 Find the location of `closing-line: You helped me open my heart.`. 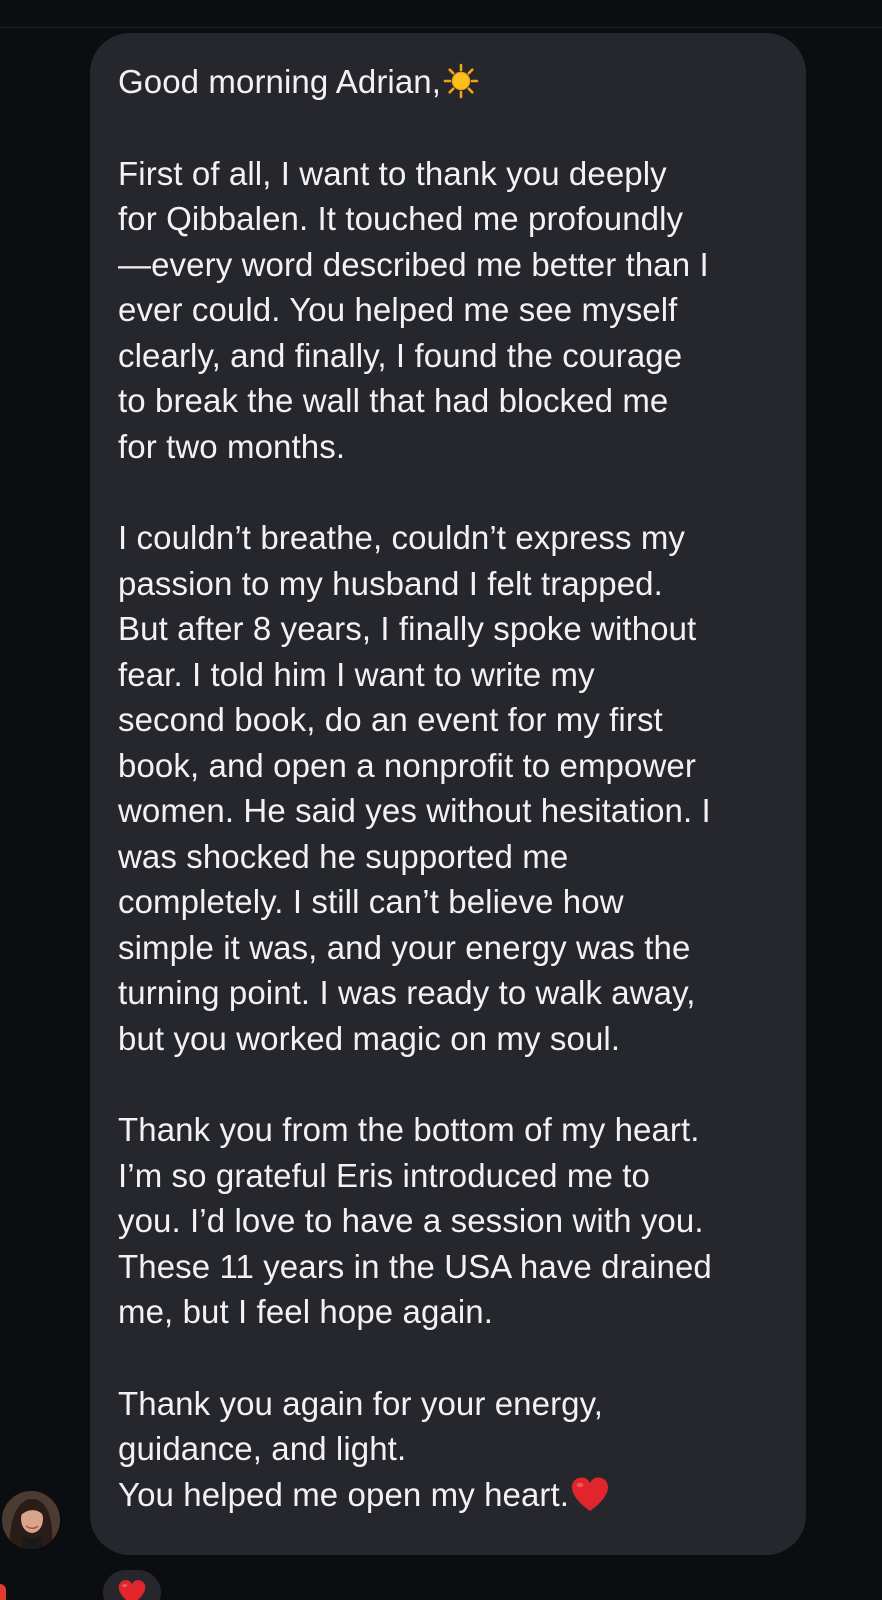

closing-line: You helped me open my heart. is located at coordinates (344, 1494).